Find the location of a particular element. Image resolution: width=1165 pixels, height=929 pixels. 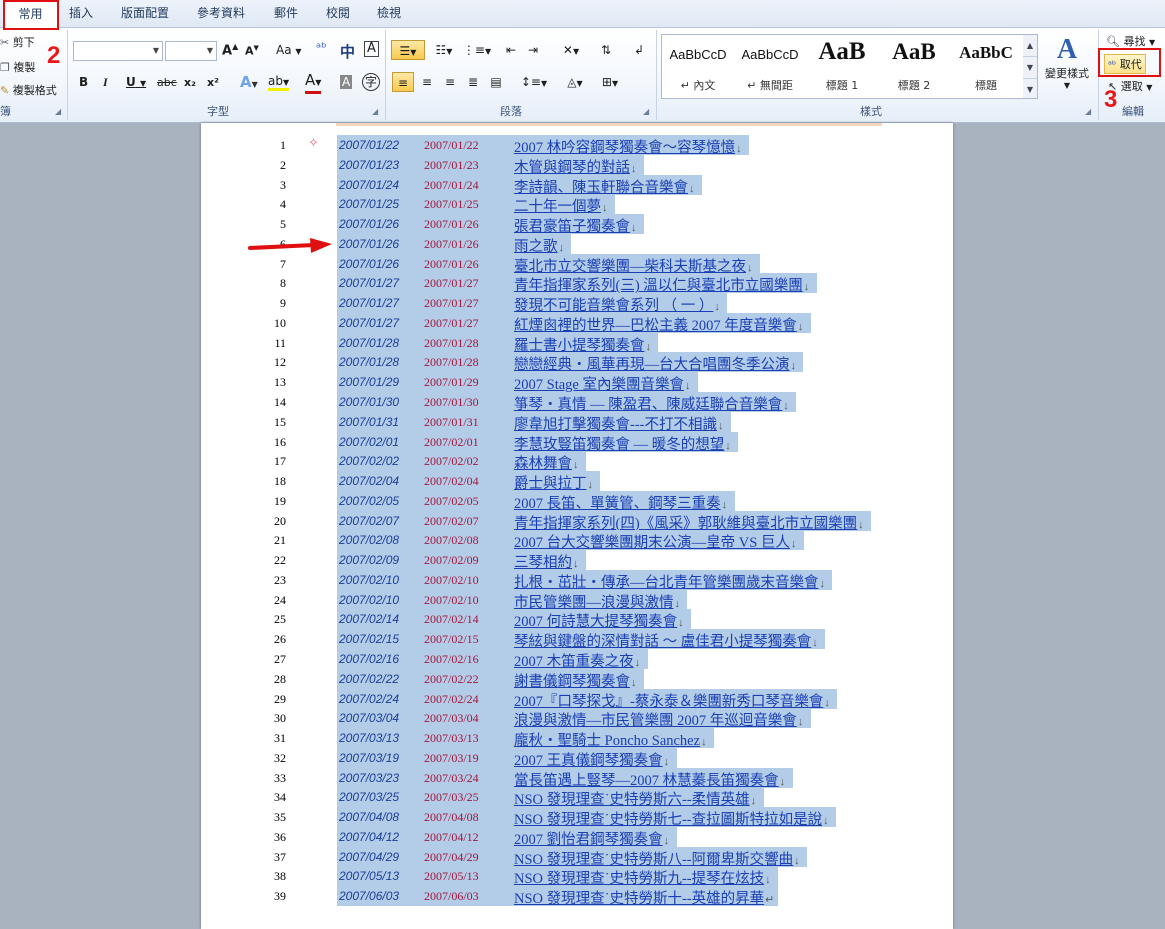

highlight-color-icon: ab▼ is located at coordinates (279, 82).